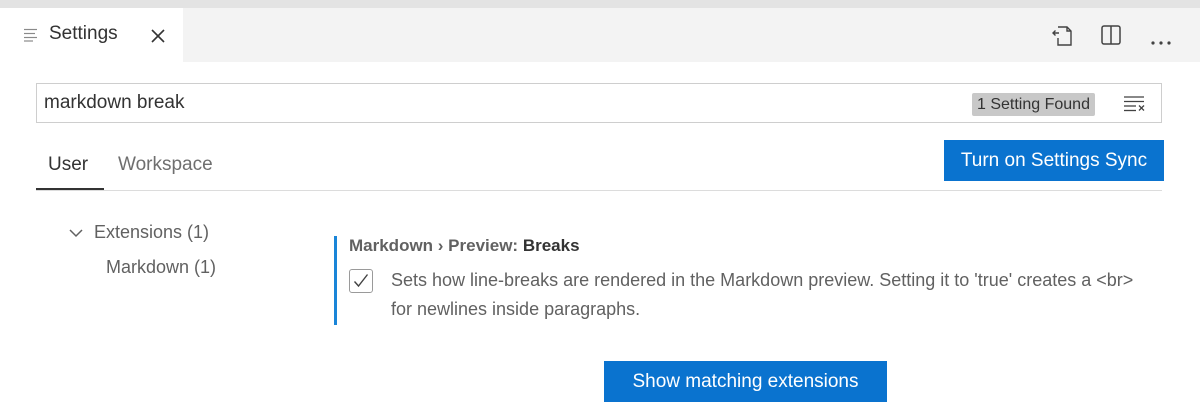 This screenshot has height=419, width=1200. I want to click on tab-workspace: Workspace, so click(165, 165).